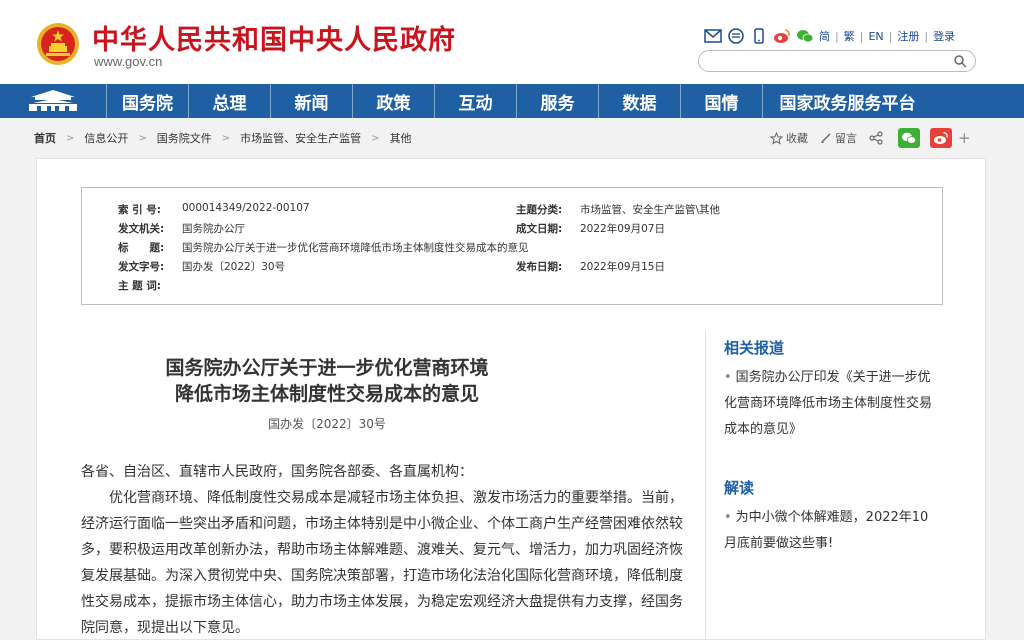  Describe the element at coordinates (754, 348) in the screenshot. I see `related-reports-heading: 相关报道` at that location.